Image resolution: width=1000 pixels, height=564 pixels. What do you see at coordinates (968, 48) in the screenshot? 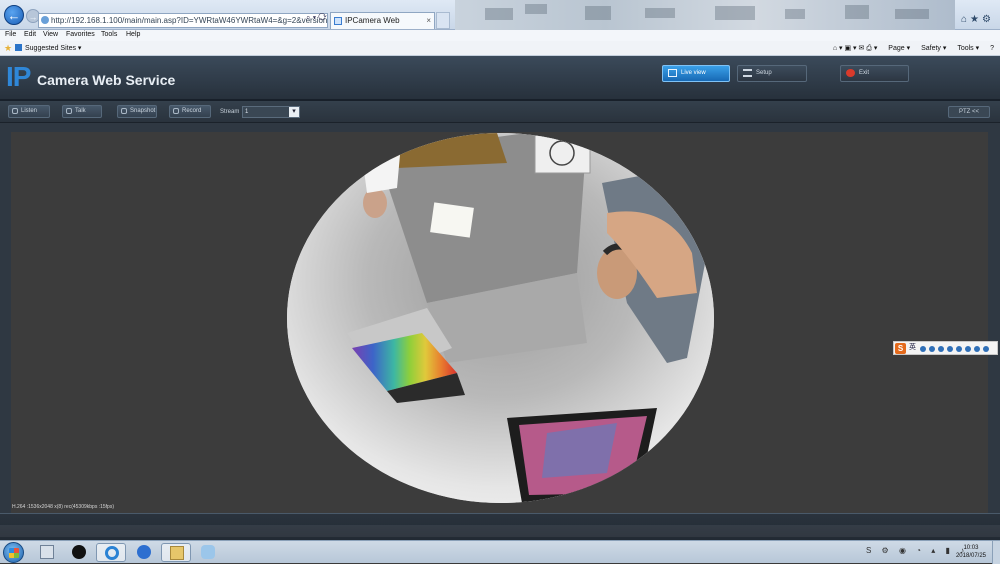
I see `cmd-tools: Tools ▾` at bounding box center [968, 48].